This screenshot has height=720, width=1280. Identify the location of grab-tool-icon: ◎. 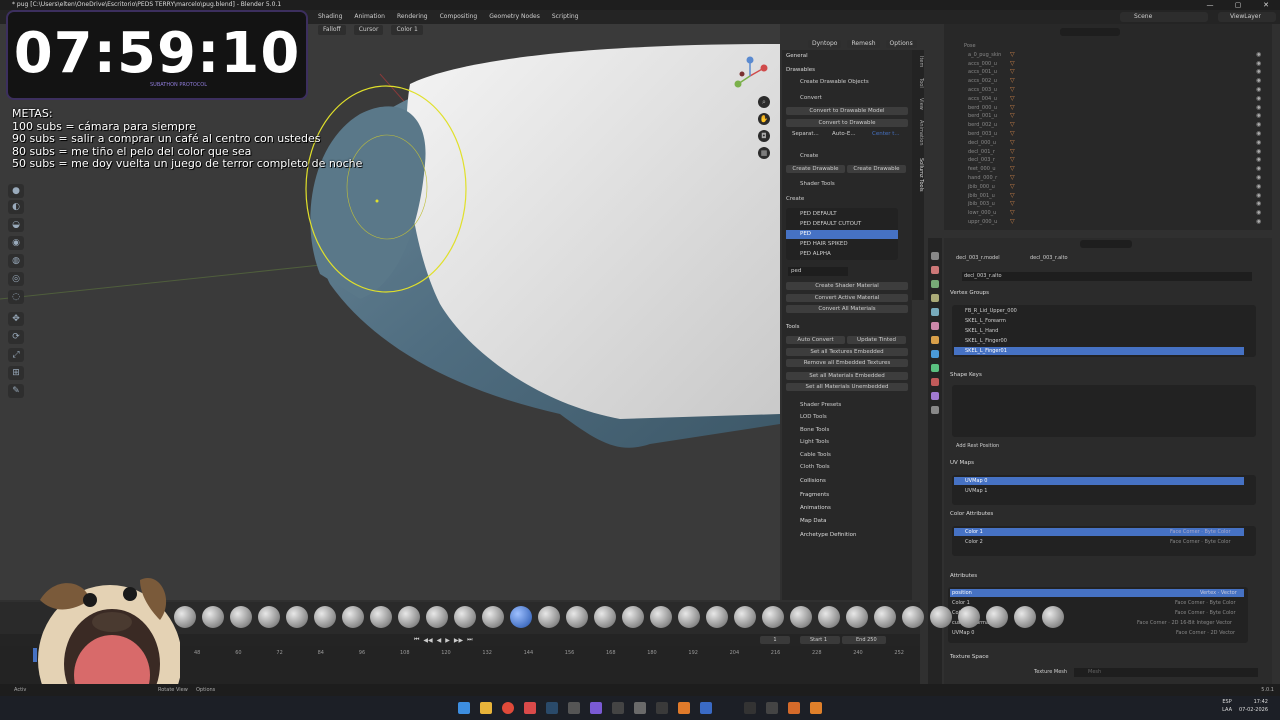
(16, 279).